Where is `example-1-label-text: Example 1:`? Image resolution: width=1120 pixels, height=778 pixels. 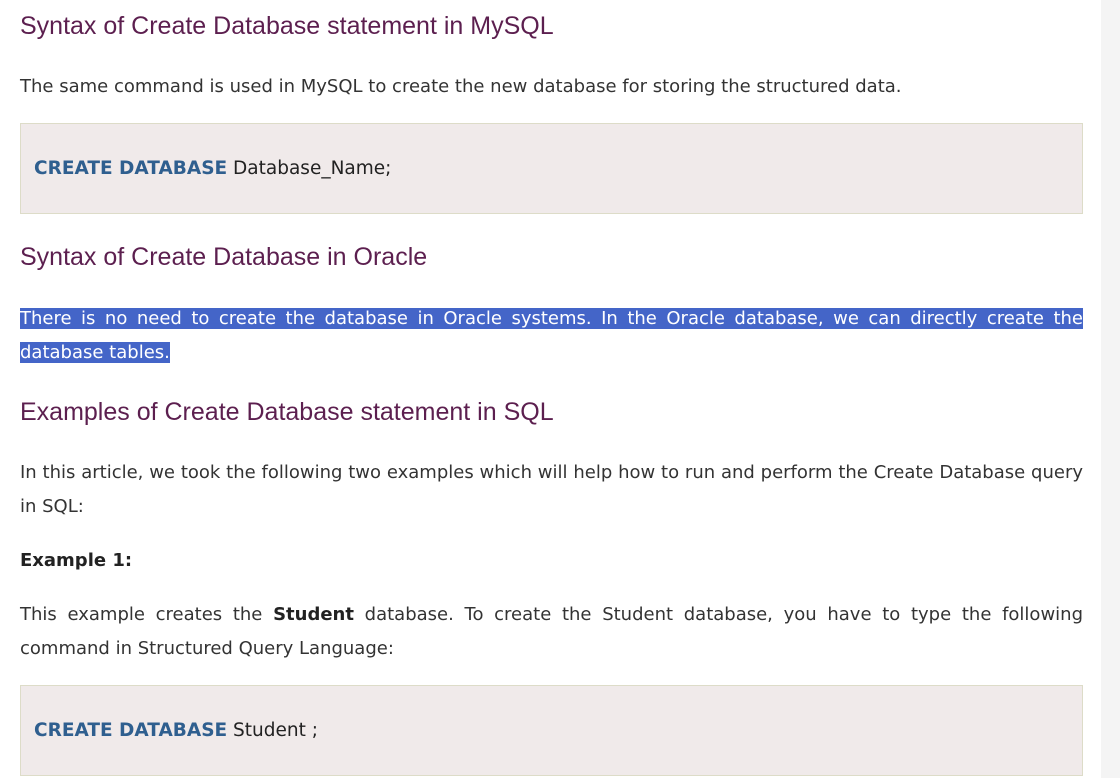
example-1-label-text: Example 1: is located at coordinates (76, 560).